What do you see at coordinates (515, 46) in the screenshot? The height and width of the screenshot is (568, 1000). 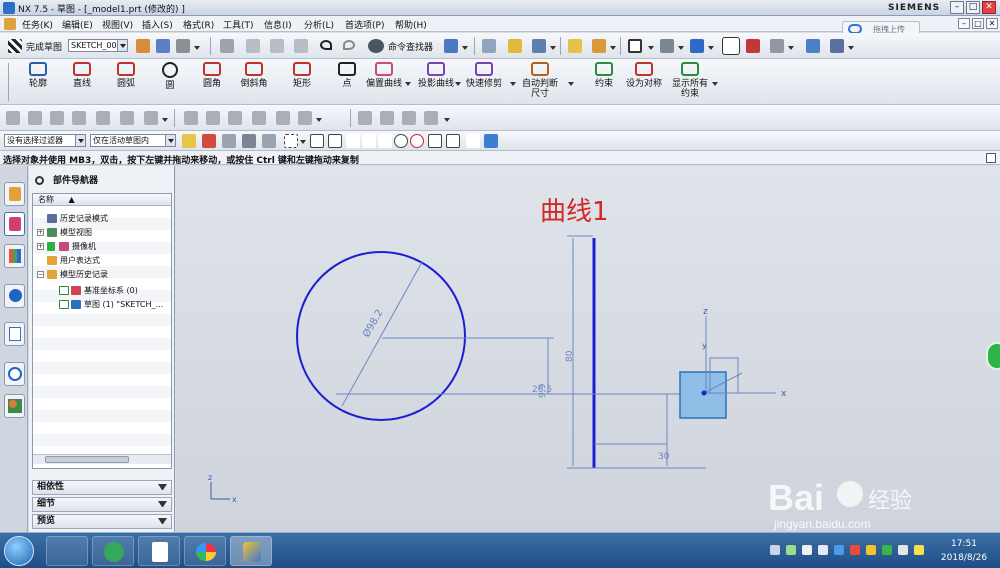 I see `move-object-icon` at bounding box center [515, 46].